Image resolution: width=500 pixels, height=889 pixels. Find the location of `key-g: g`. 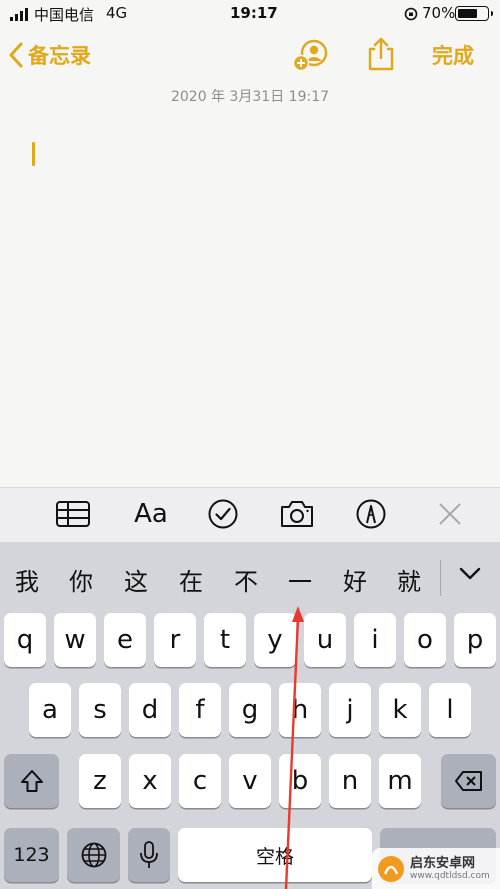

key-g: g is located at coordinates (250, 710).